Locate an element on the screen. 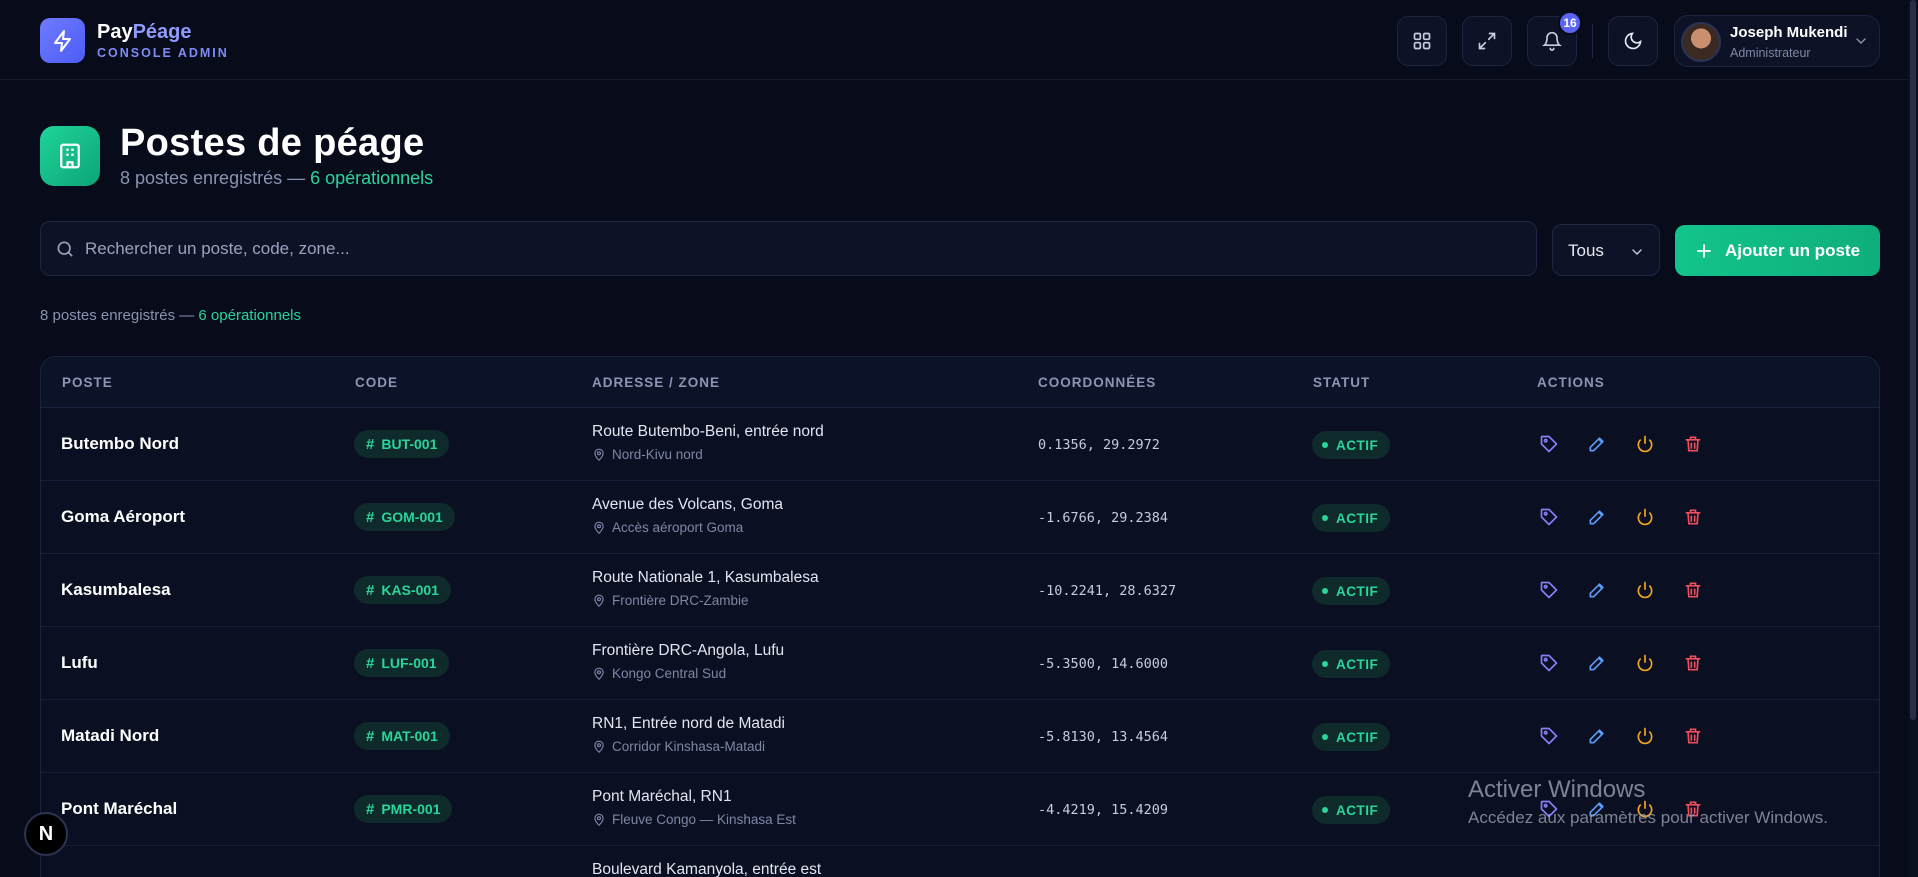  column-header: STATUT is located at coordinates (1341, 382).